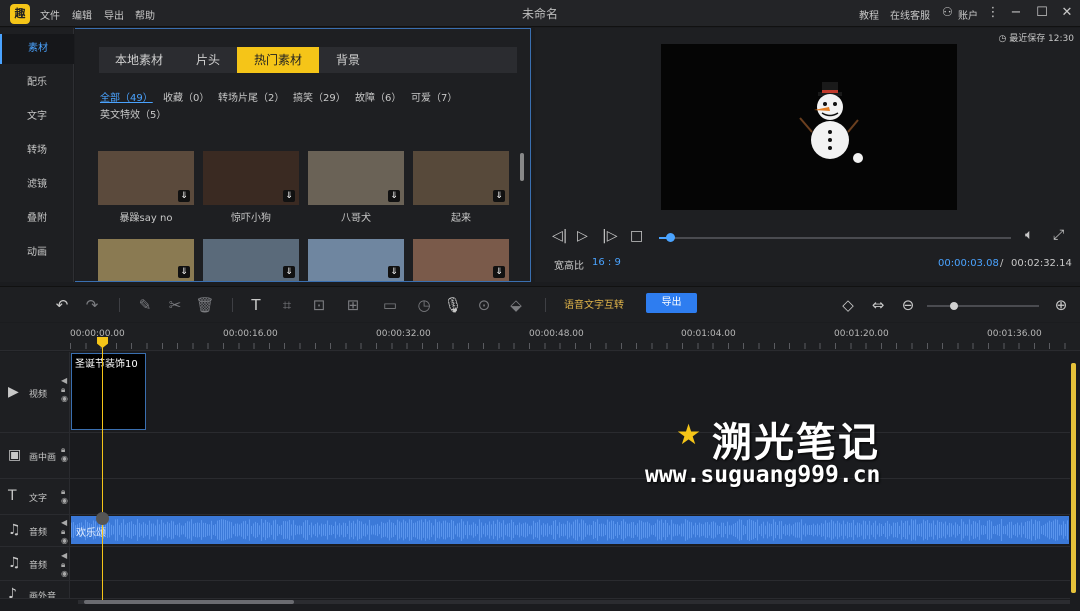 This screenshot has height=611, width=1080. I want to click on play-icon: ▷, so click(582, 236).